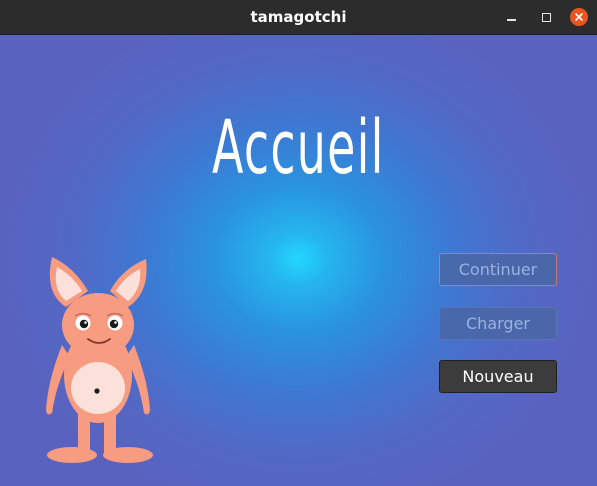  Describe the element at coordinates (100, 360) in the screenshot. I see `mascot-illustration` at that location.